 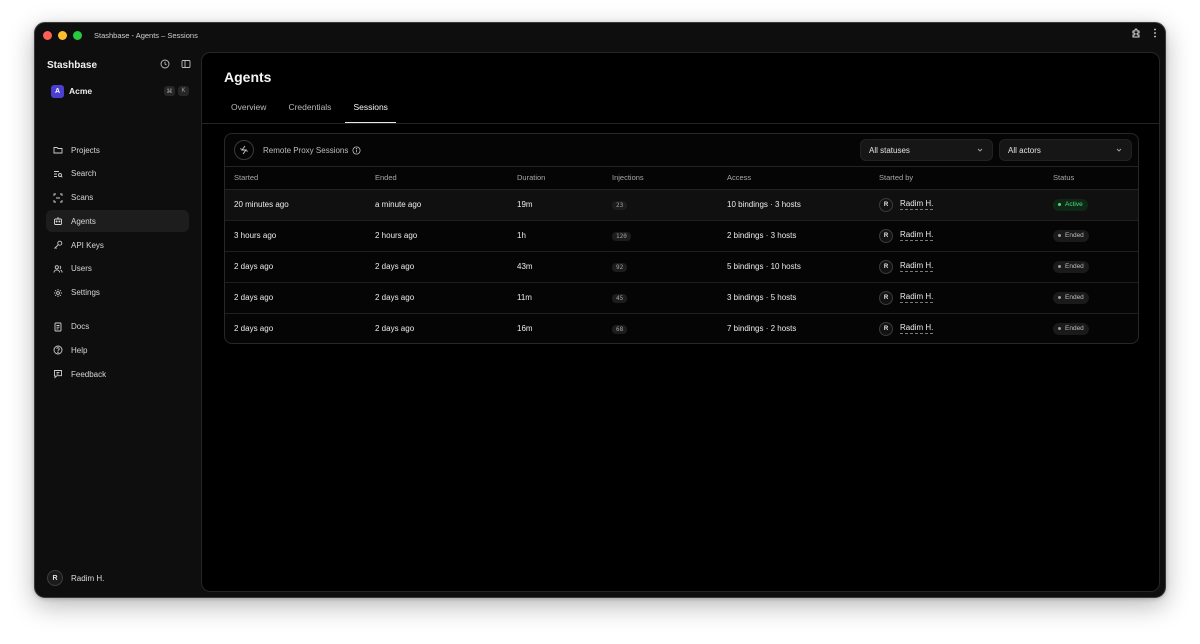 I want to click on column-header-status: Status, so click(x=1091, y=178).